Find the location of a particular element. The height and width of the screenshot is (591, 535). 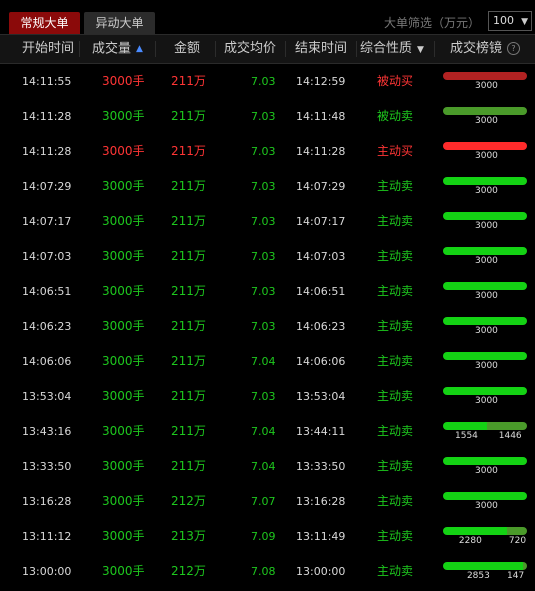

bar-value-label: 2280 is located at coordinates (470, 541).